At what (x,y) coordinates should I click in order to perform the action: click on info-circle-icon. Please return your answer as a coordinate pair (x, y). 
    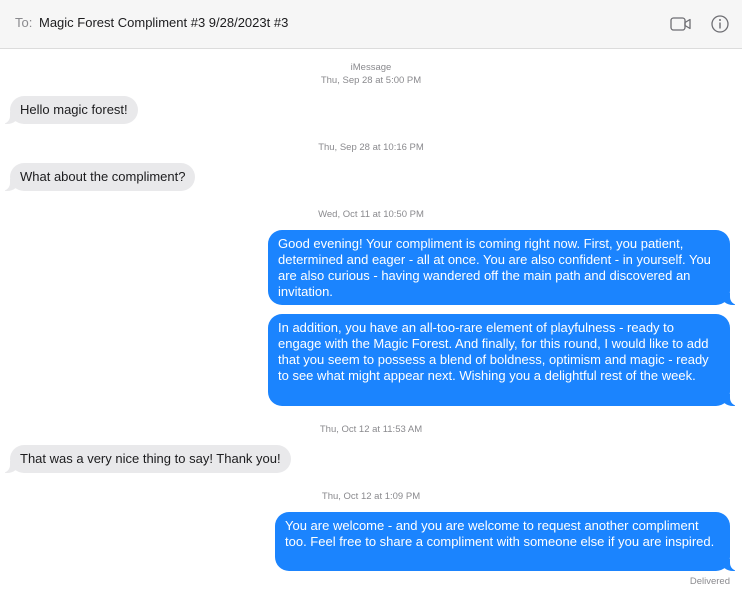
    Looking at the image, I should click on (721, 24).